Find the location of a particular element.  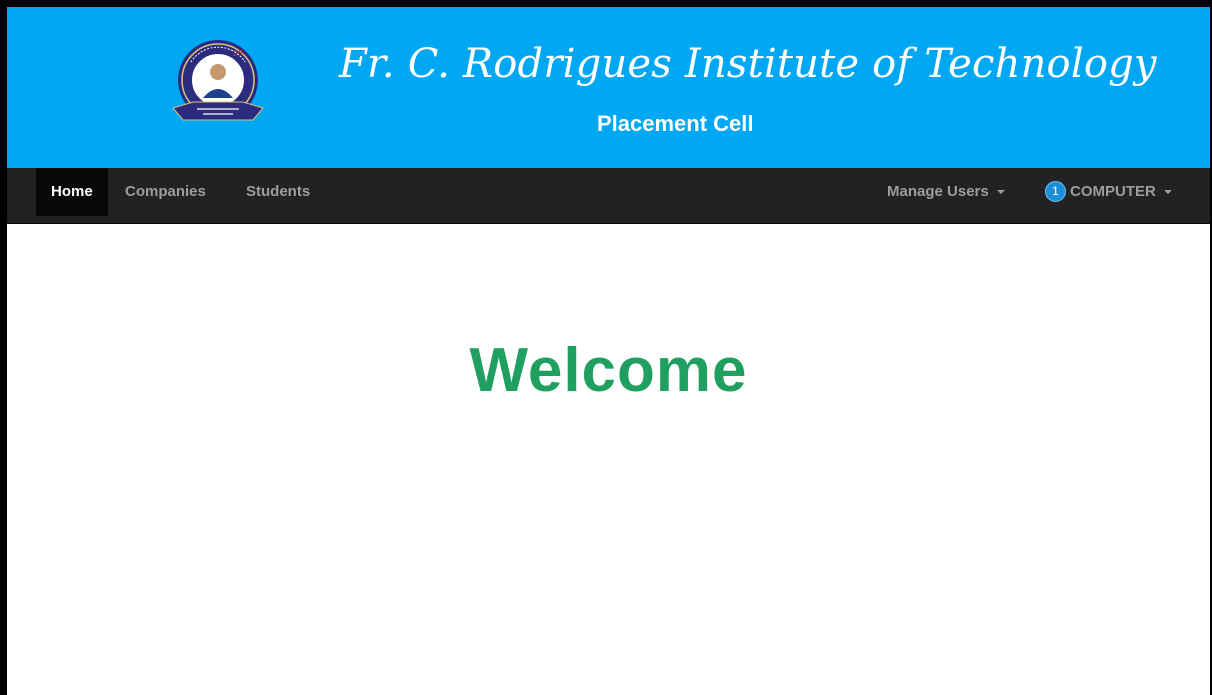

site-title: Fr. C. Rodrigues Institute of Technology is located at coordinates (748, 64).